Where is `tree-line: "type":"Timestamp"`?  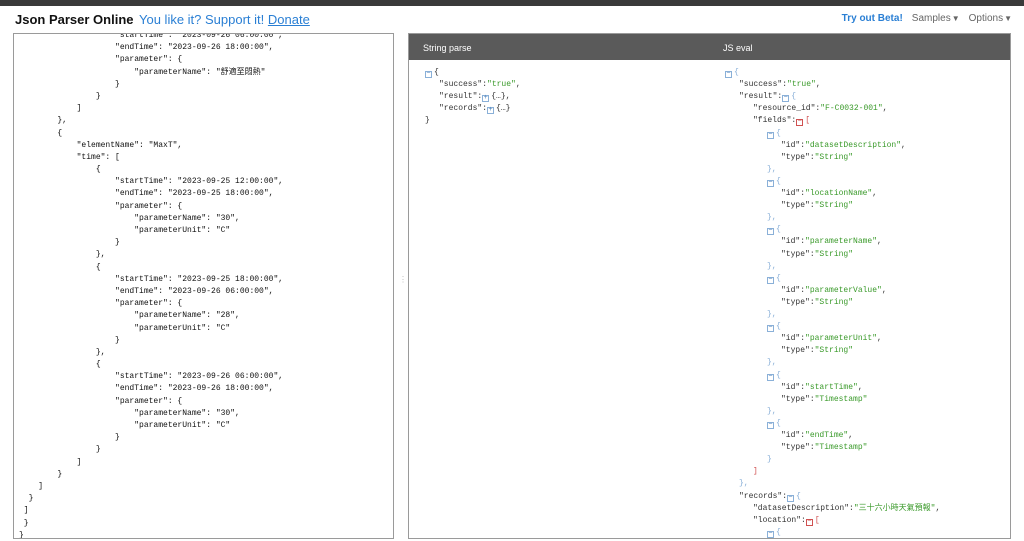 tree-line: "type":"Timestamp" is located at coordinates (824, 400).